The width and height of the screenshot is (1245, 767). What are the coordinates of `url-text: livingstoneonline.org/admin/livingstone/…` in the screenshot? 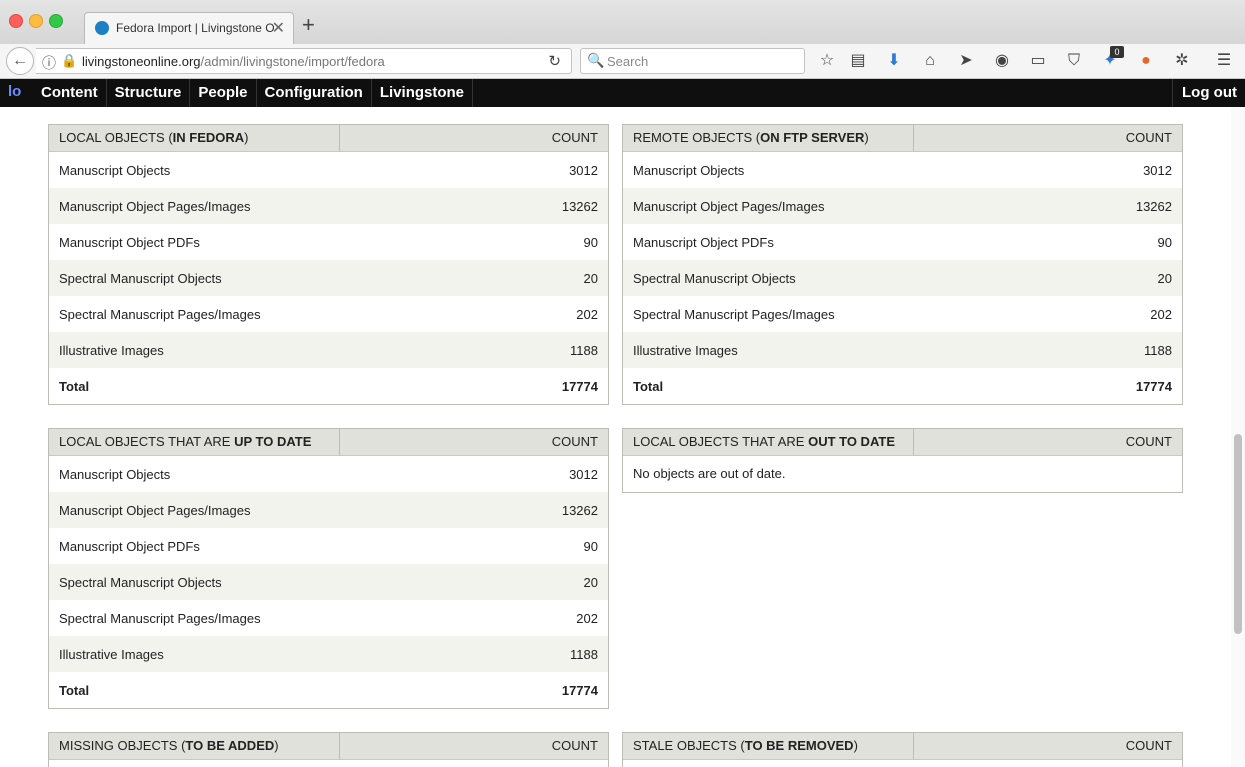 It's located at (233, 61).